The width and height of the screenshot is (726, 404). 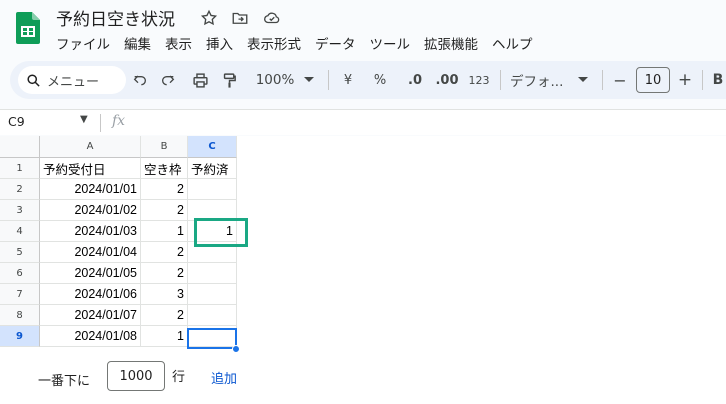 I want to click on cell-a7: 2024/01/06, so click(x=90, y=294).